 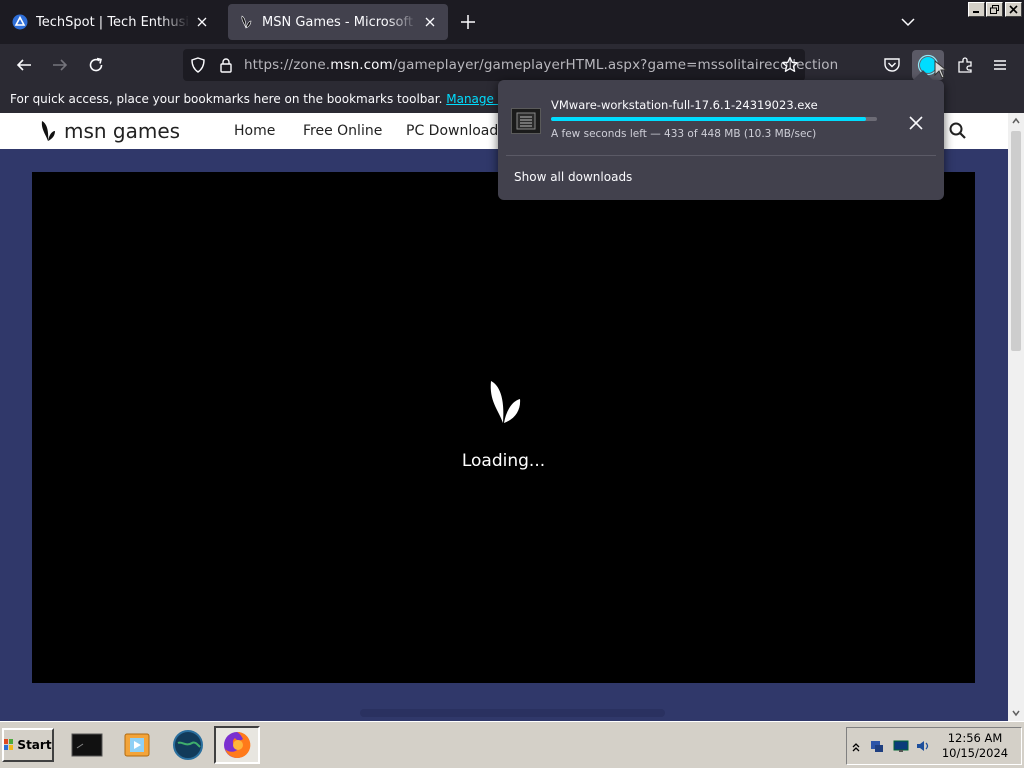 I want to click on taskbar-app-firefox, so click(x=237, y=745).